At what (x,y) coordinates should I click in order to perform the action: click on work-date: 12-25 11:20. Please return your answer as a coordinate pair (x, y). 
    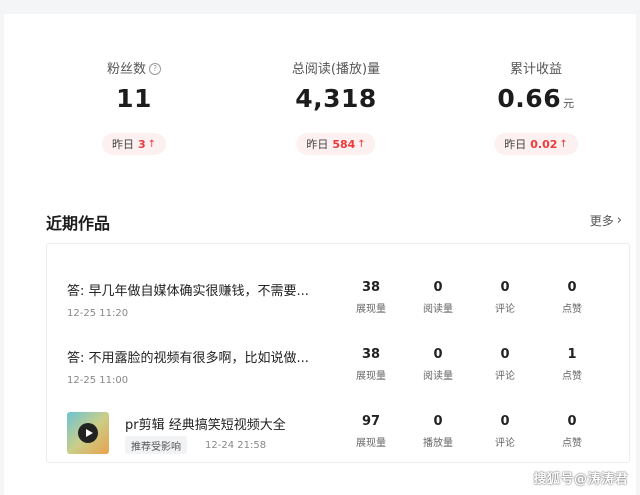
    Looking at the image, I should click on (98, 313).